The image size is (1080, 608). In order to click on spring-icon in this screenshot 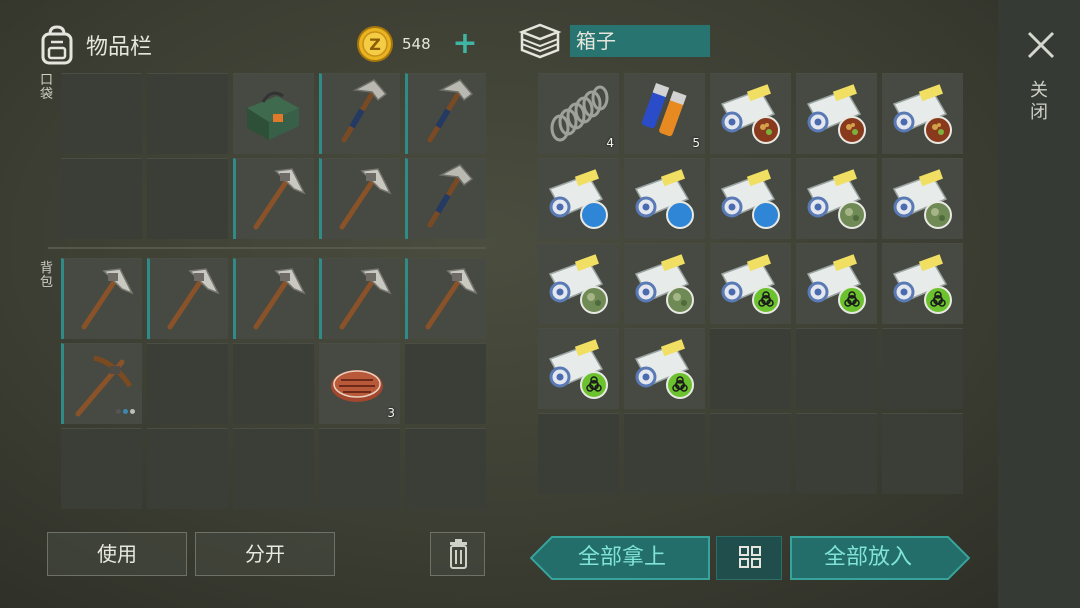, I will do `click(579, 113)`.